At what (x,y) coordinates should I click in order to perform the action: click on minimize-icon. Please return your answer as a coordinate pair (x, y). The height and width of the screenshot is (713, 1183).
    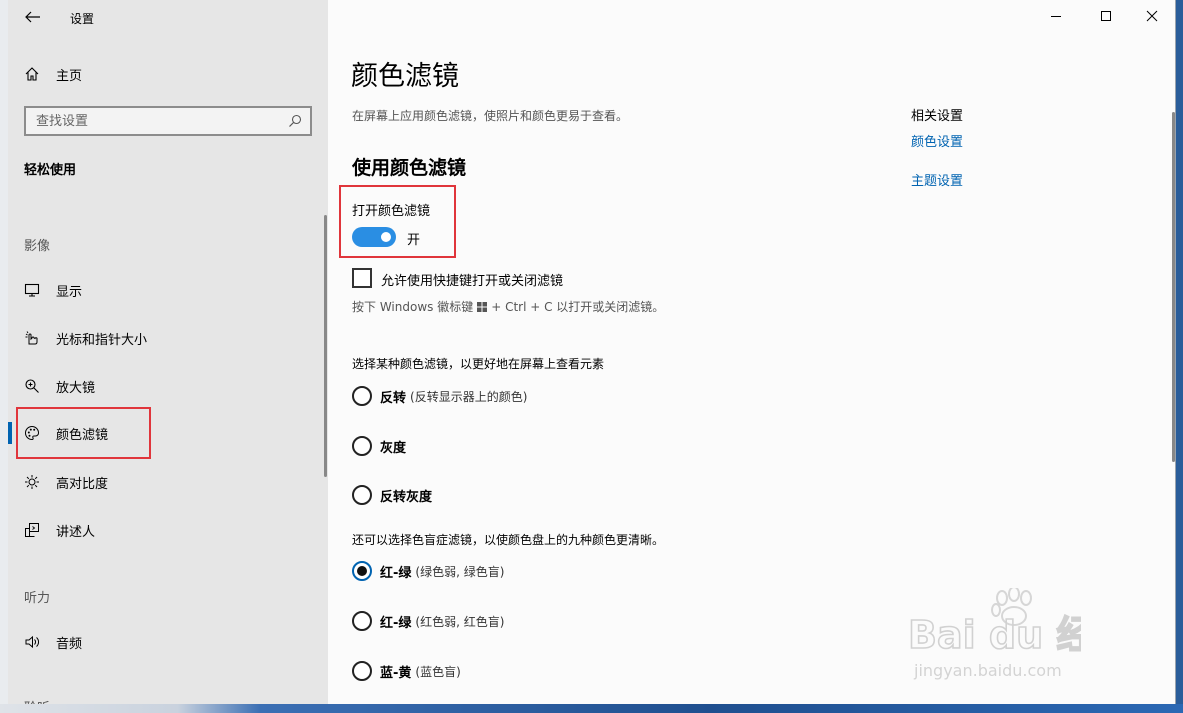
    Looking at the image, I should click on (1056, 16).